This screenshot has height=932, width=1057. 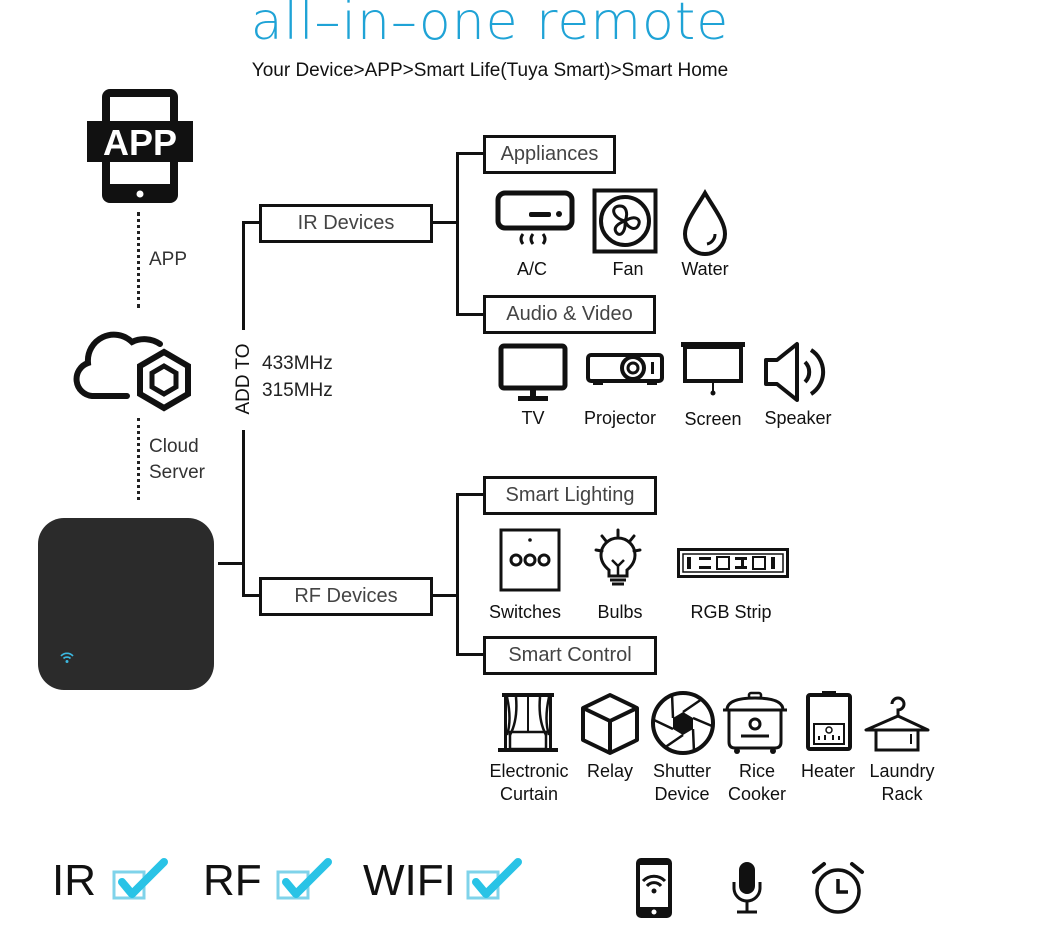 I want to click on wifi-led-icon, so click(x=67, y=657).